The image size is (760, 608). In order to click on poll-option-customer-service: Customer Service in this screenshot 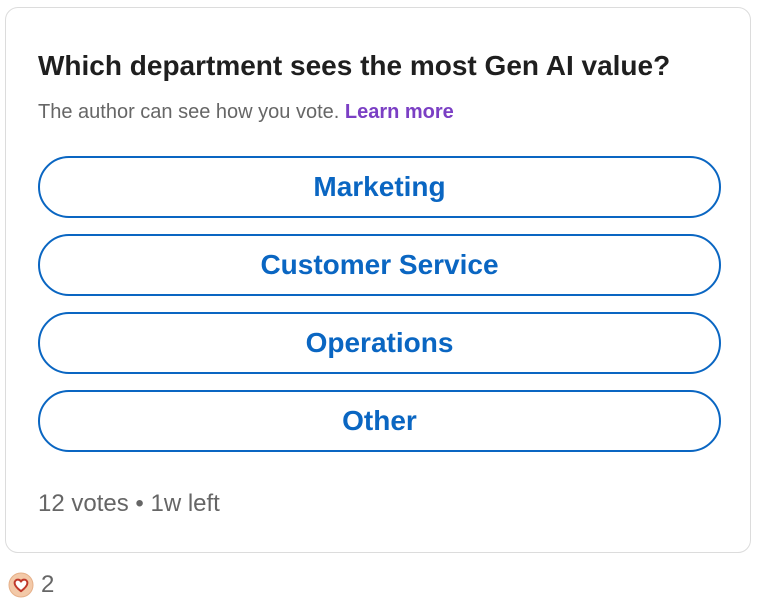, I will do `click(379, 265)`.